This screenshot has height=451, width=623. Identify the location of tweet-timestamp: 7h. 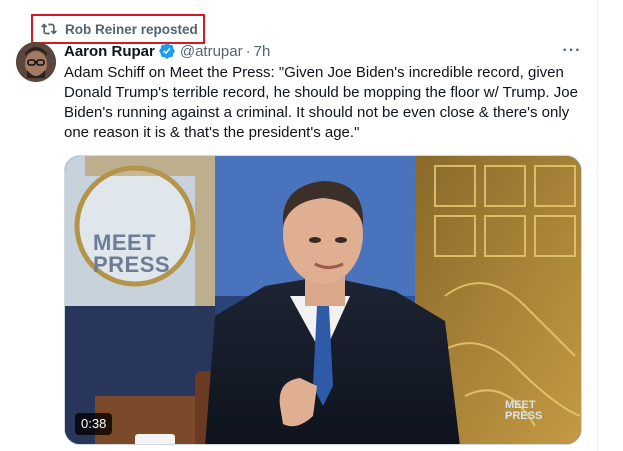
(262, 51).